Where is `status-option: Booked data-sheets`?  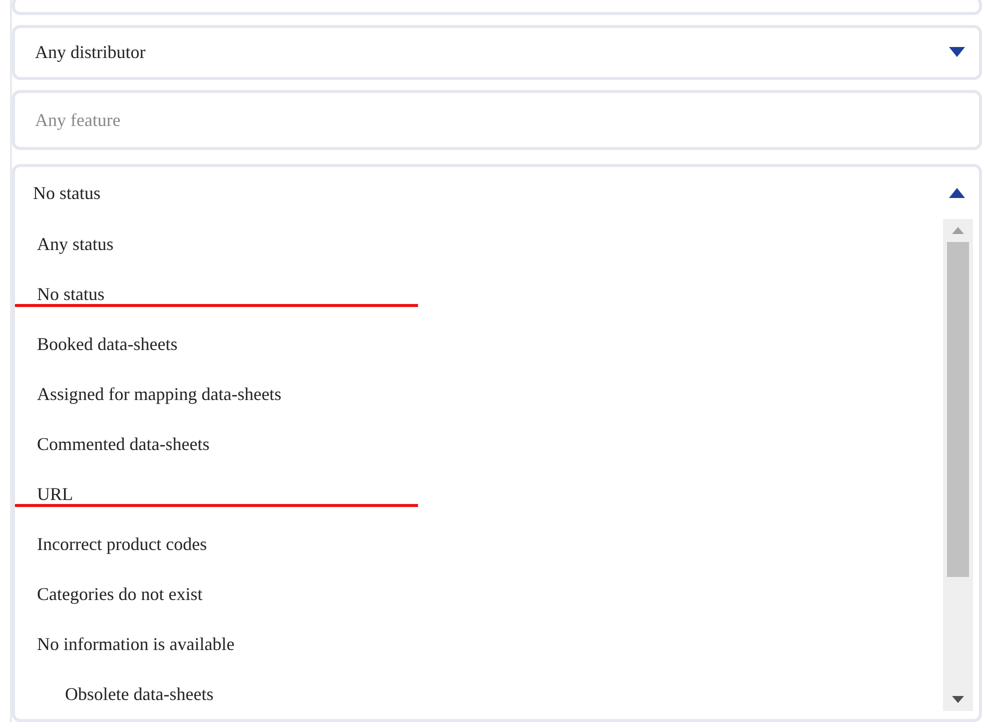
status-option: Booked data-sheets is located at coordinates (107, 344).